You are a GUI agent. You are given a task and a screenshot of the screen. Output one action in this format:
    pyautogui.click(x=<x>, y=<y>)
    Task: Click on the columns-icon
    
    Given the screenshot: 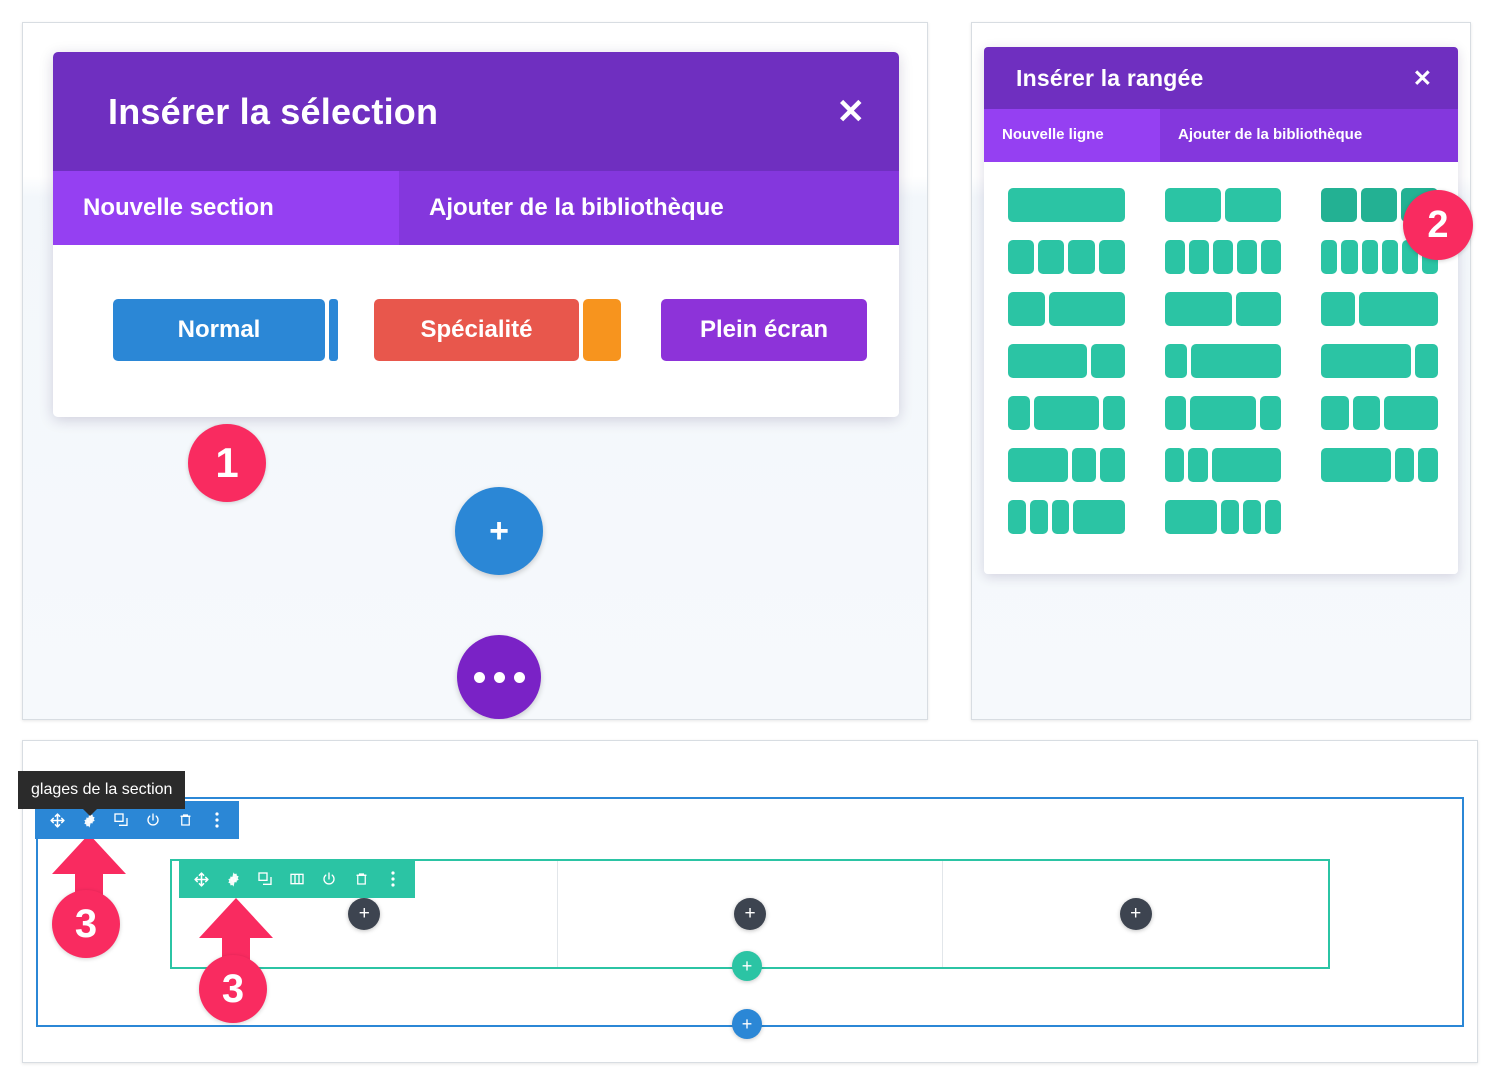 What is the action you would take?
    pyautogui.click(x=297, y=879)
    